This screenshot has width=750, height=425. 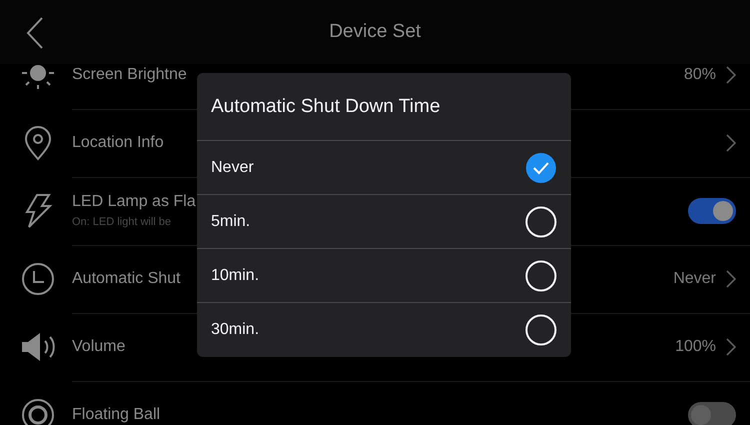 What do you see at coordinates (129, 75) in the screenshot?
I see `setting-label: Screen Brightne` at bounding box center [129, 75].